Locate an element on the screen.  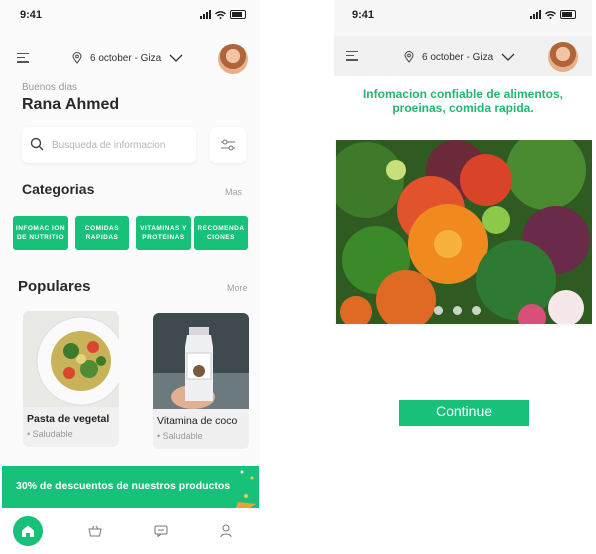
bottom-tab-bar is located at coordinates (130, 531).